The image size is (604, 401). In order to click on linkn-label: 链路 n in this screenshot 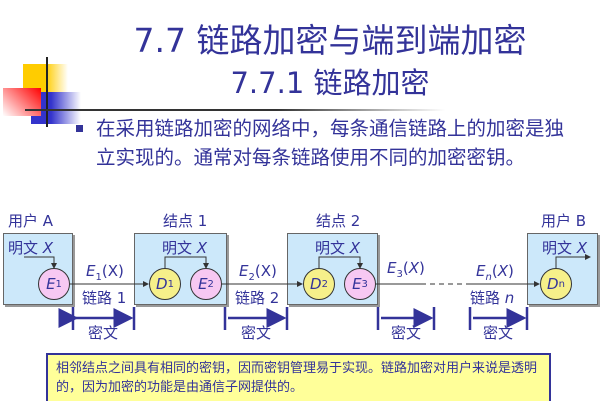, I will do `click(492, 298)`.